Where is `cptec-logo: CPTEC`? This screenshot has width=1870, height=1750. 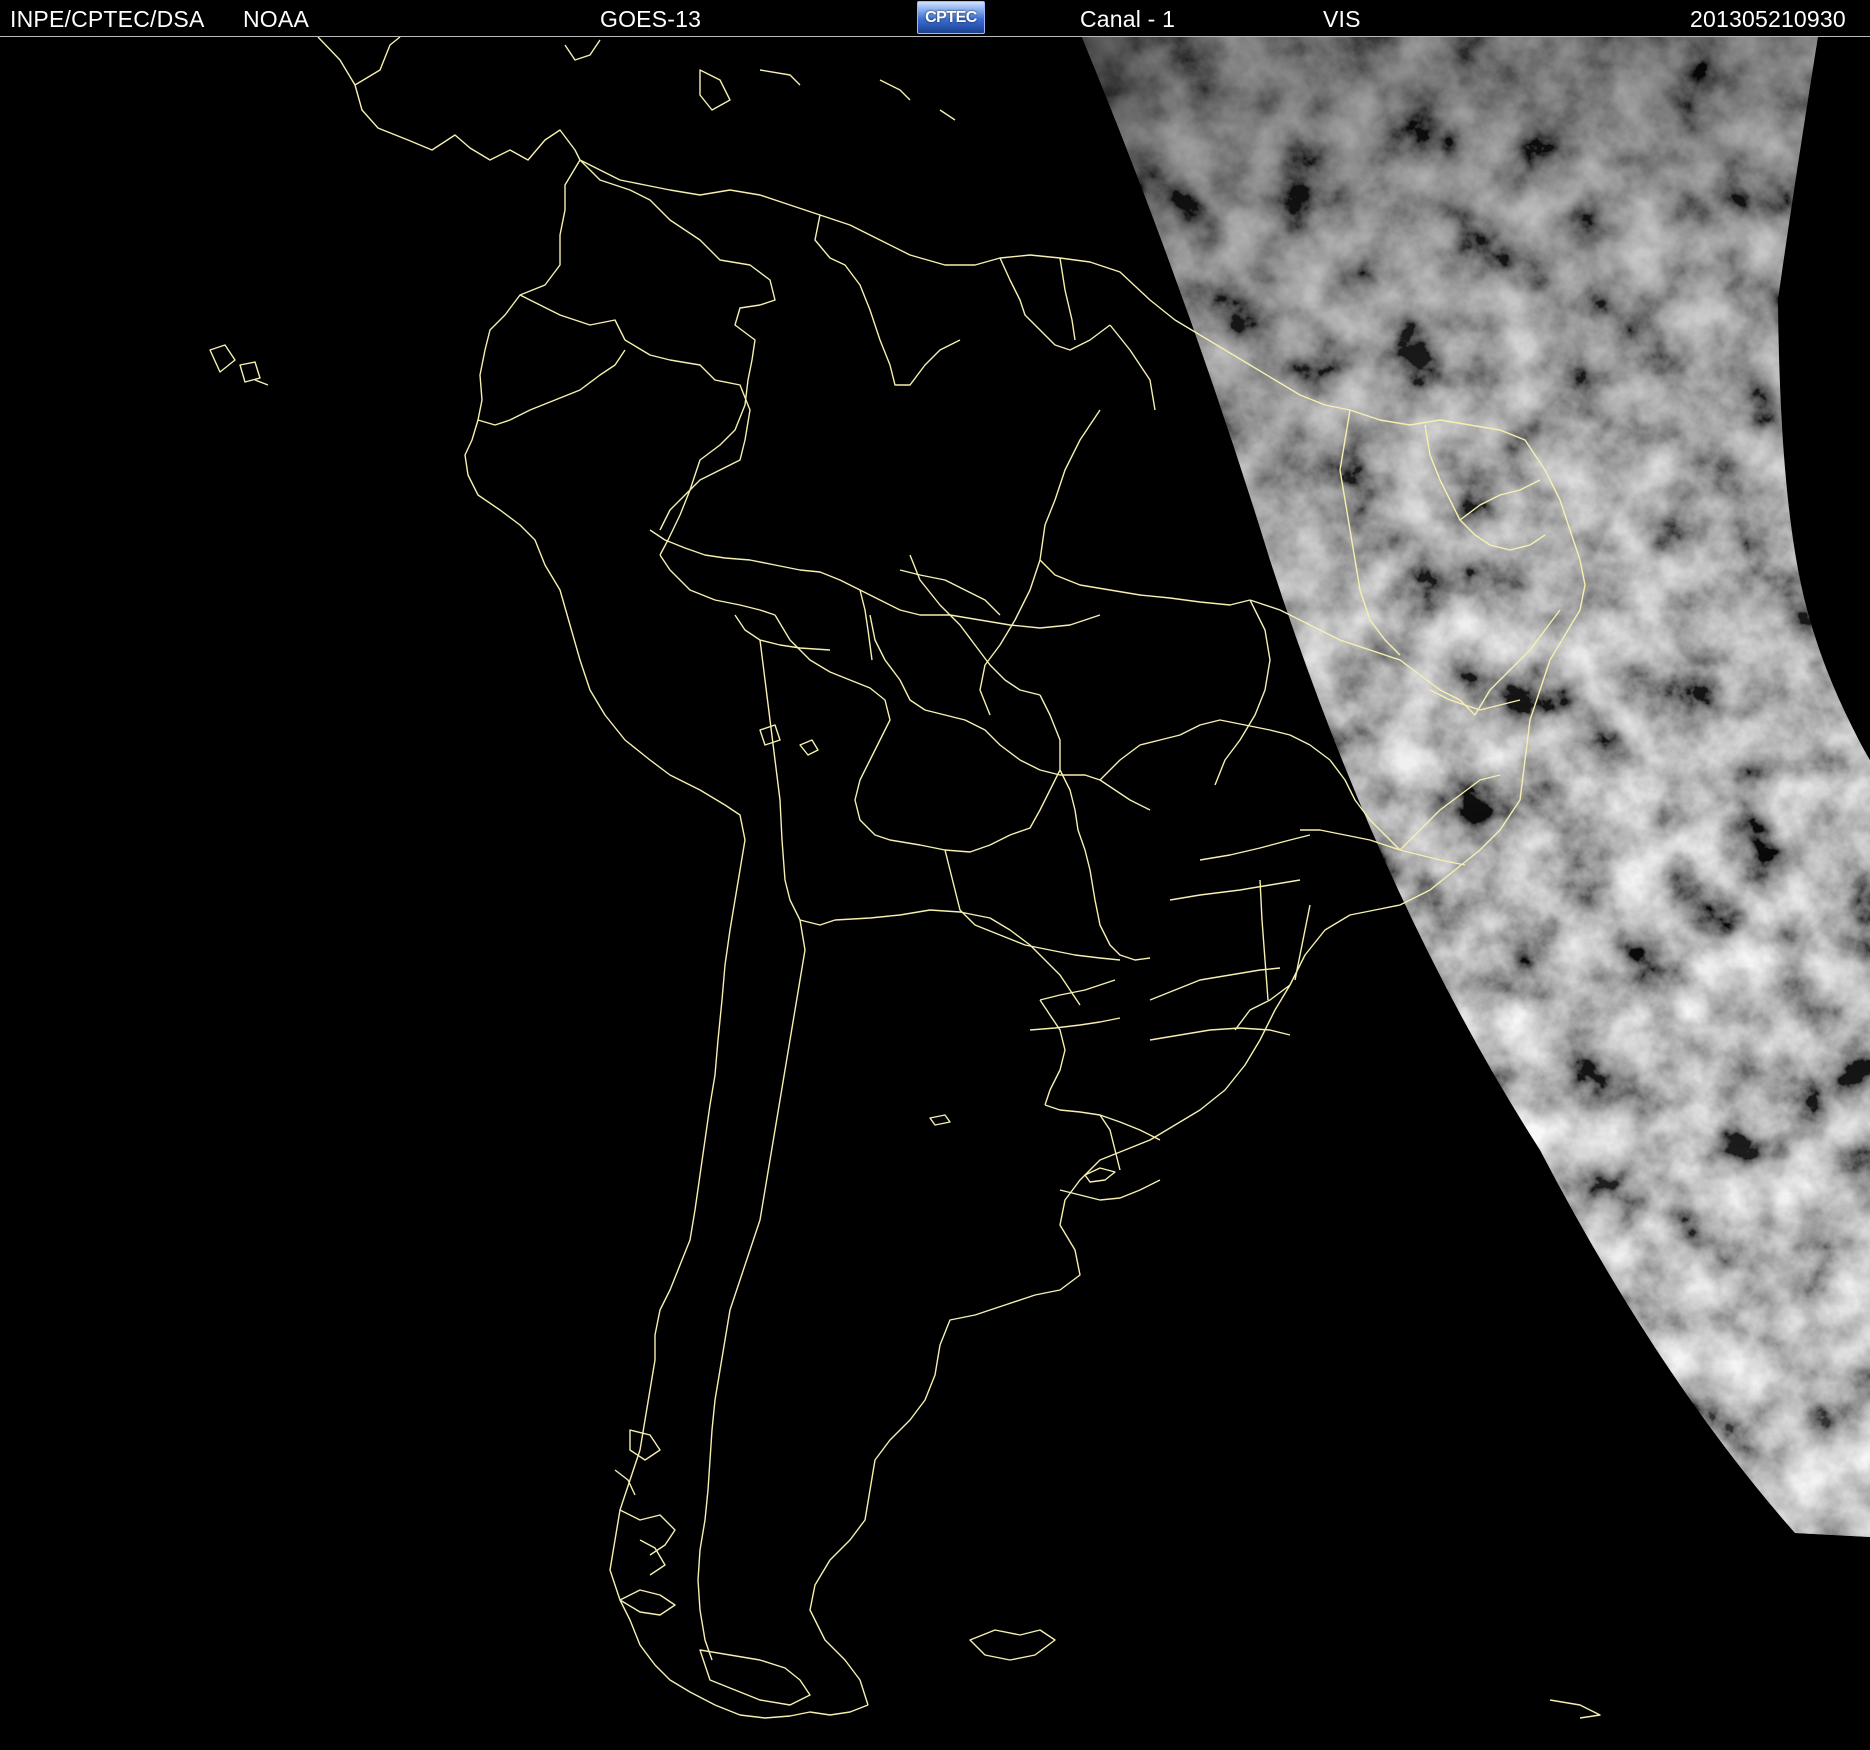 cptec-logo: CPTEC is located at coordinates (951, 17).